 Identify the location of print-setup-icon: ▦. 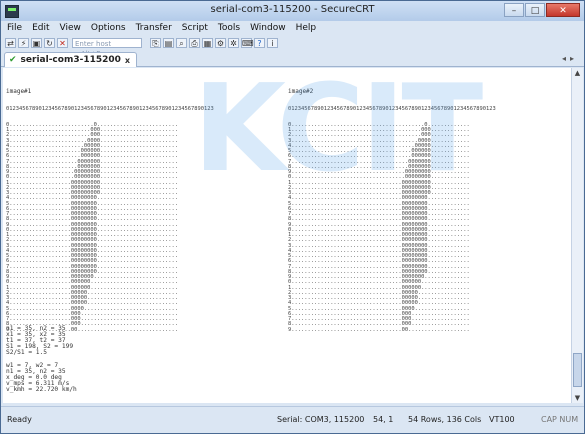
(207, 43).